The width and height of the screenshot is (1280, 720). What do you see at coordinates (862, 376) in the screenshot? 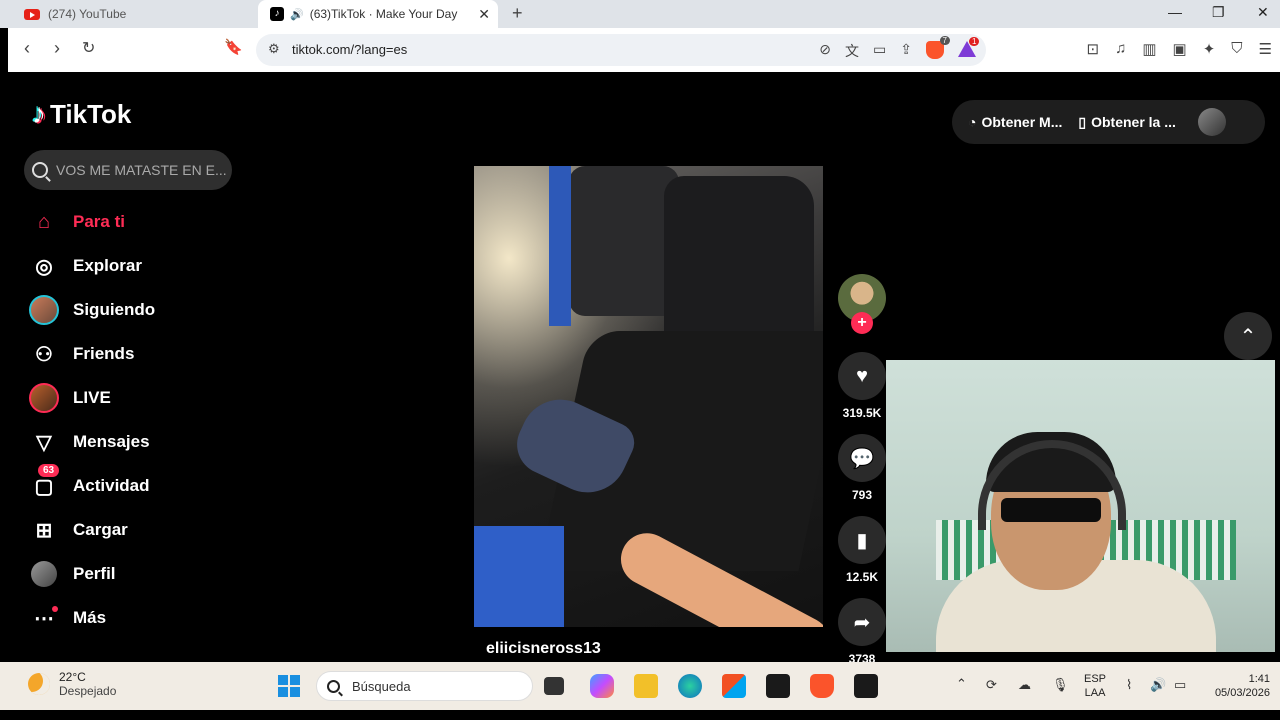
I see `heart-icon: ♥` at bounding box center [862, 376].